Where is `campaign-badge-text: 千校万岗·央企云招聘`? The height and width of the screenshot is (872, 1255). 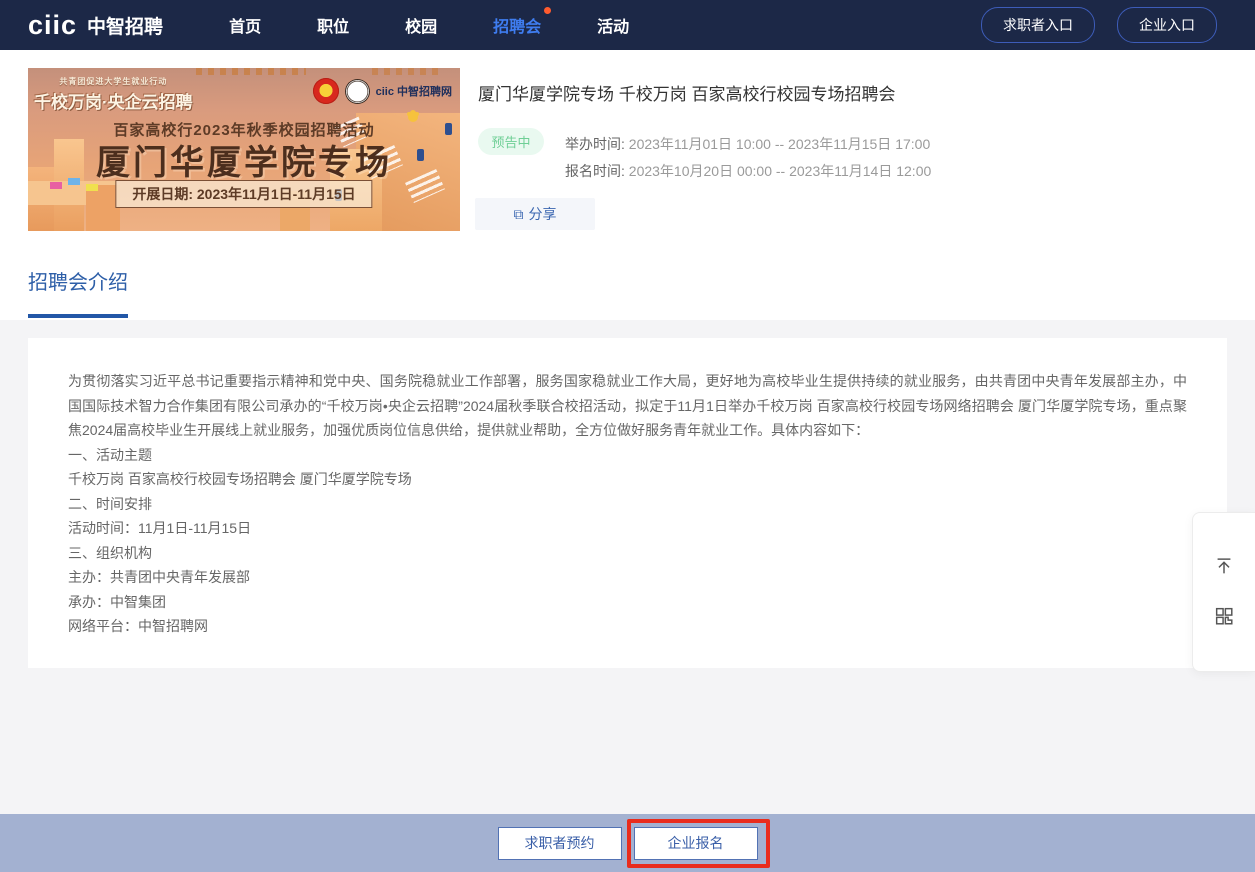
campaign-badge-text: 千校万岗·央企云招聘 is located at coordinates (113, 102).